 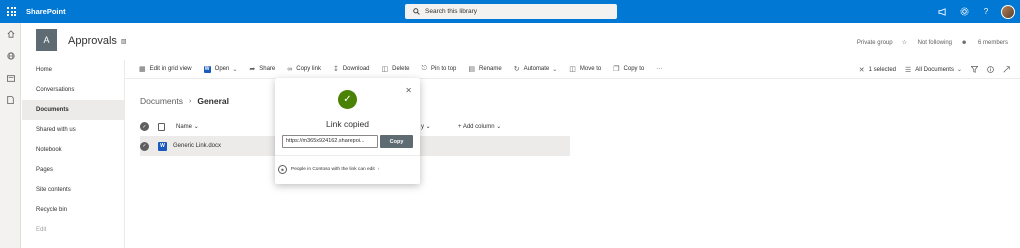 I want to click on privacy-label: Private group, so click(x=874, y=42).